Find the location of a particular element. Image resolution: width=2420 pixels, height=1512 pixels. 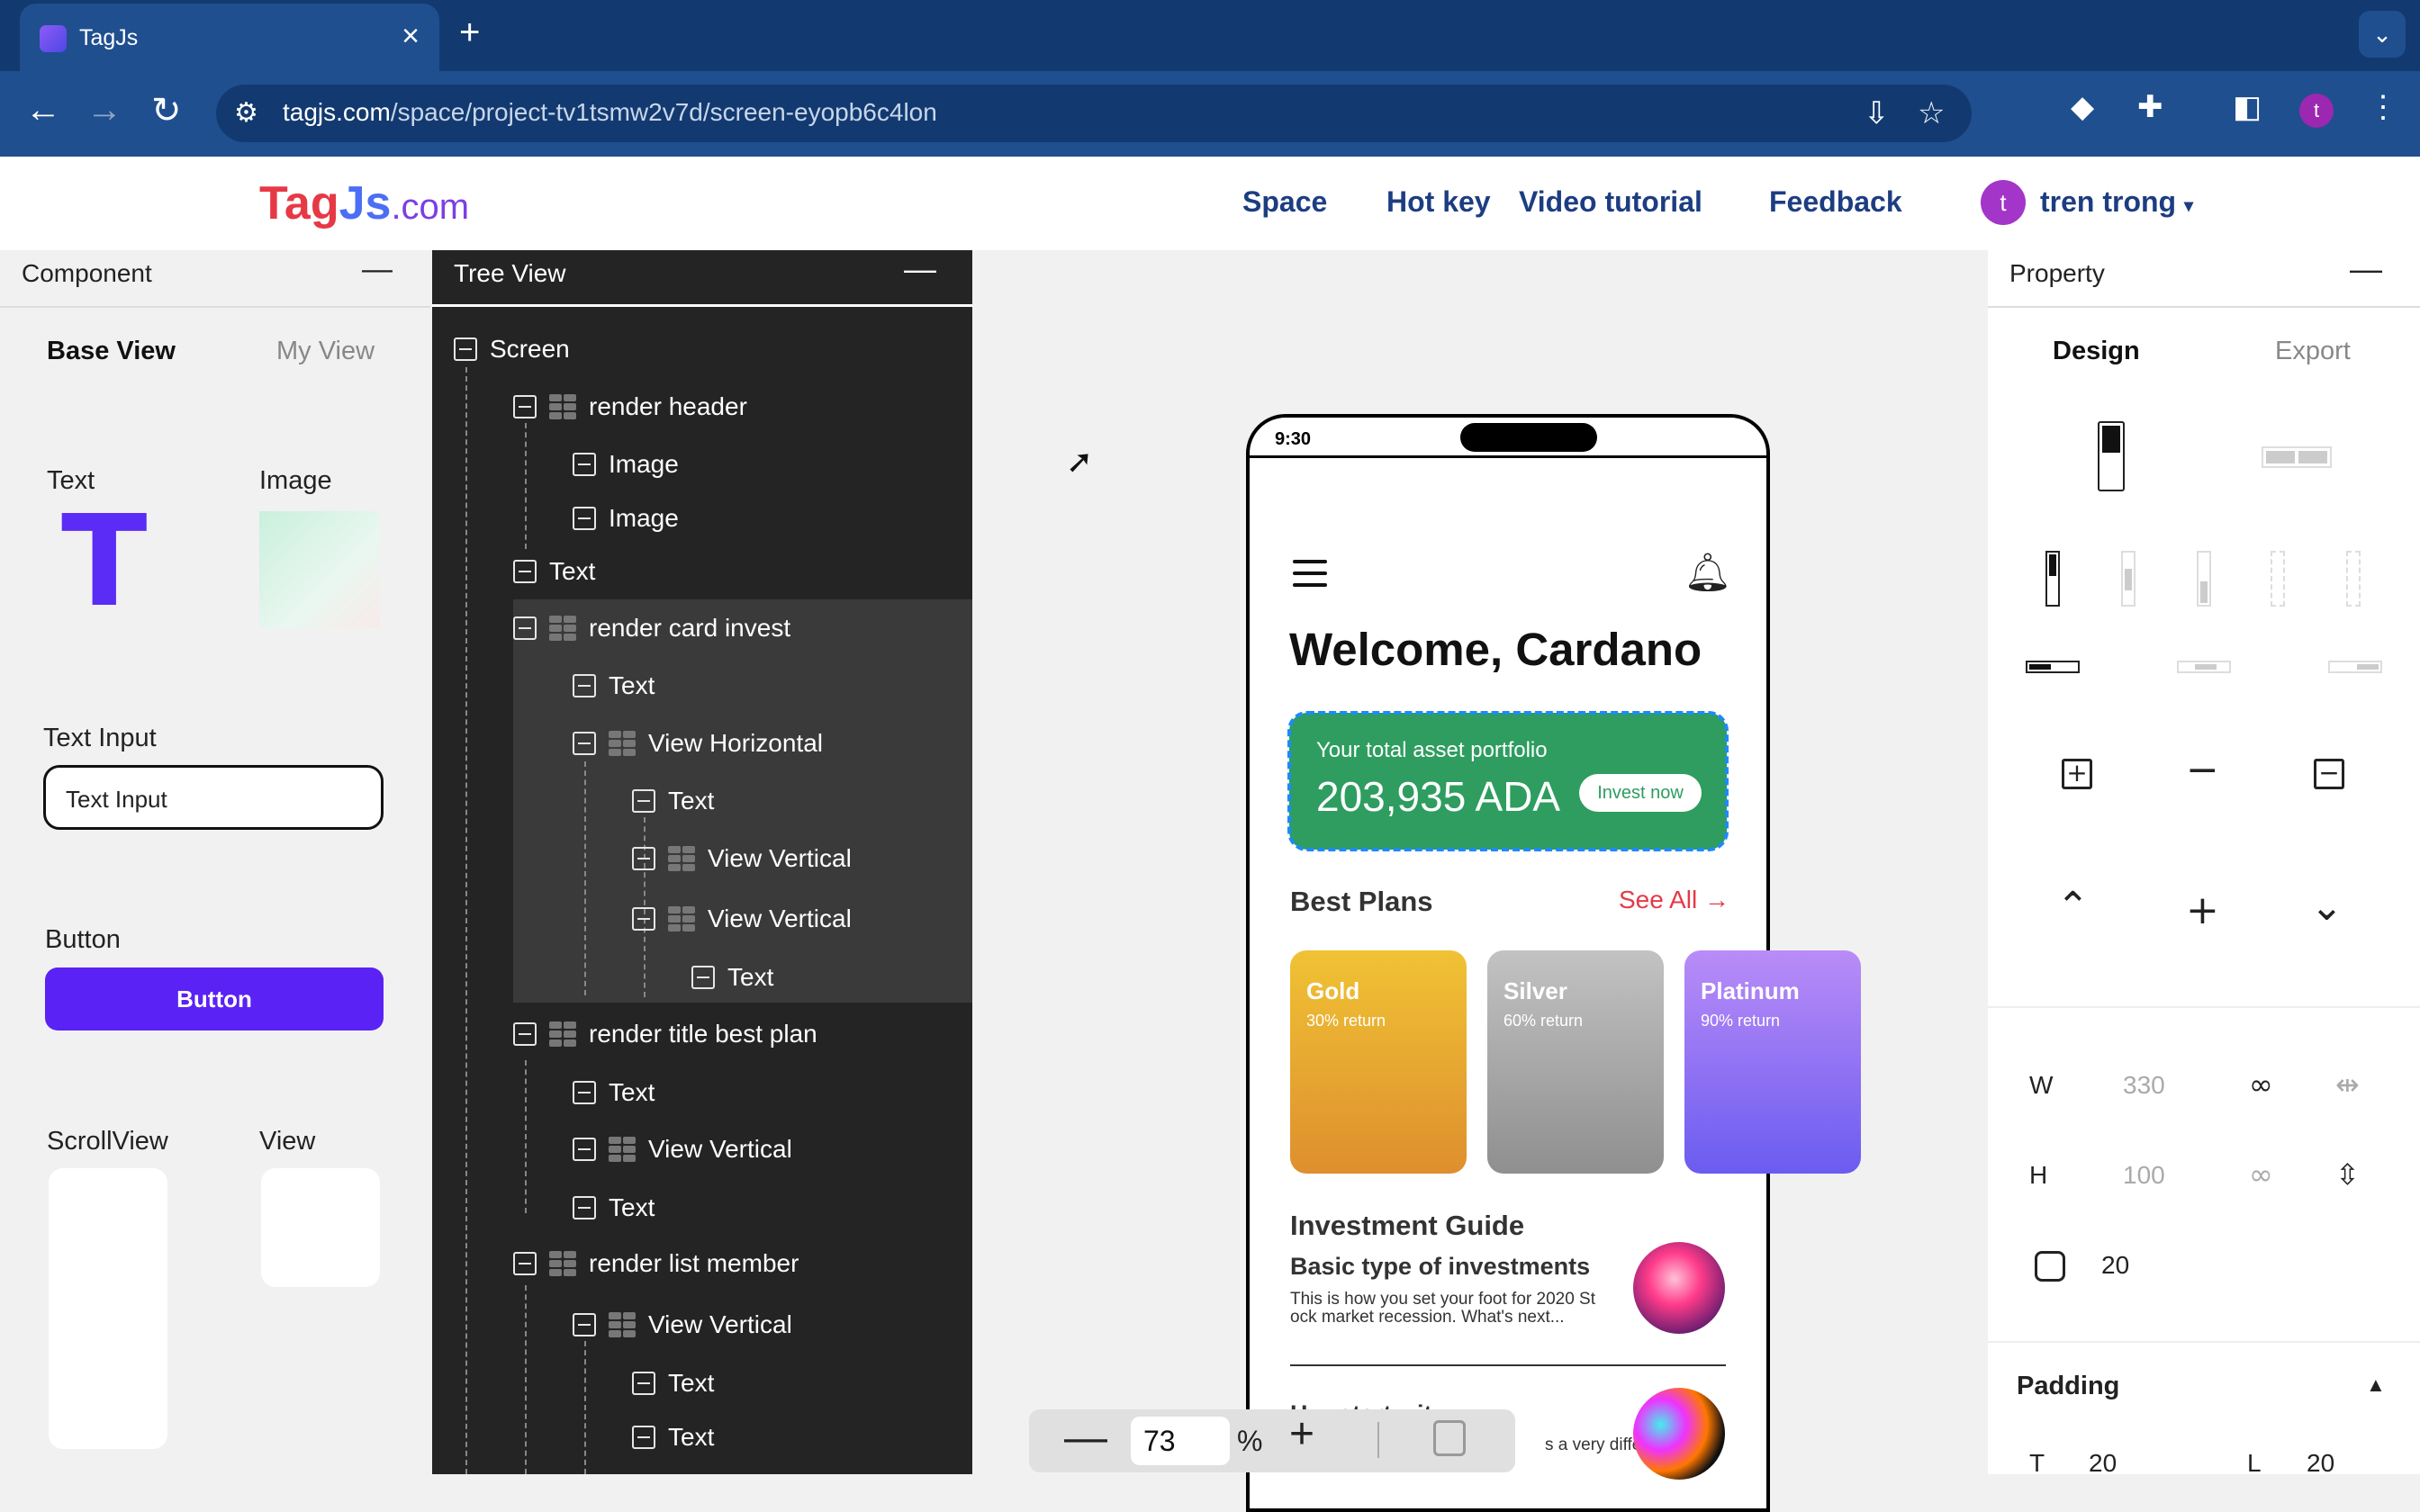

tree-node-render-header: render header is located at coordinates (630, 407).